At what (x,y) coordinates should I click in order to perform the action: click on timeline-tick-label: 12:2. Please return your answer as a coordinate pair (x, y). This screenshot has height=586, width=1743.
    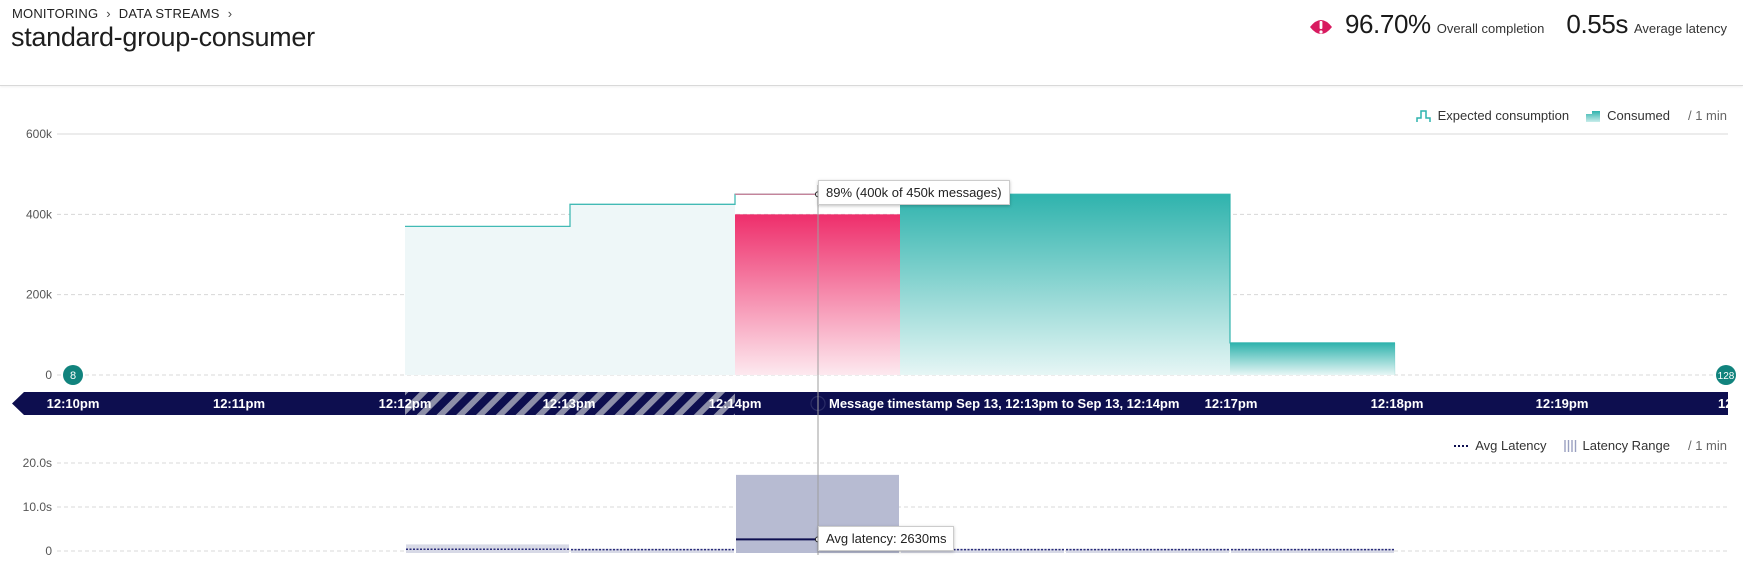
    Looking at the image, I should click on (1730, 403).